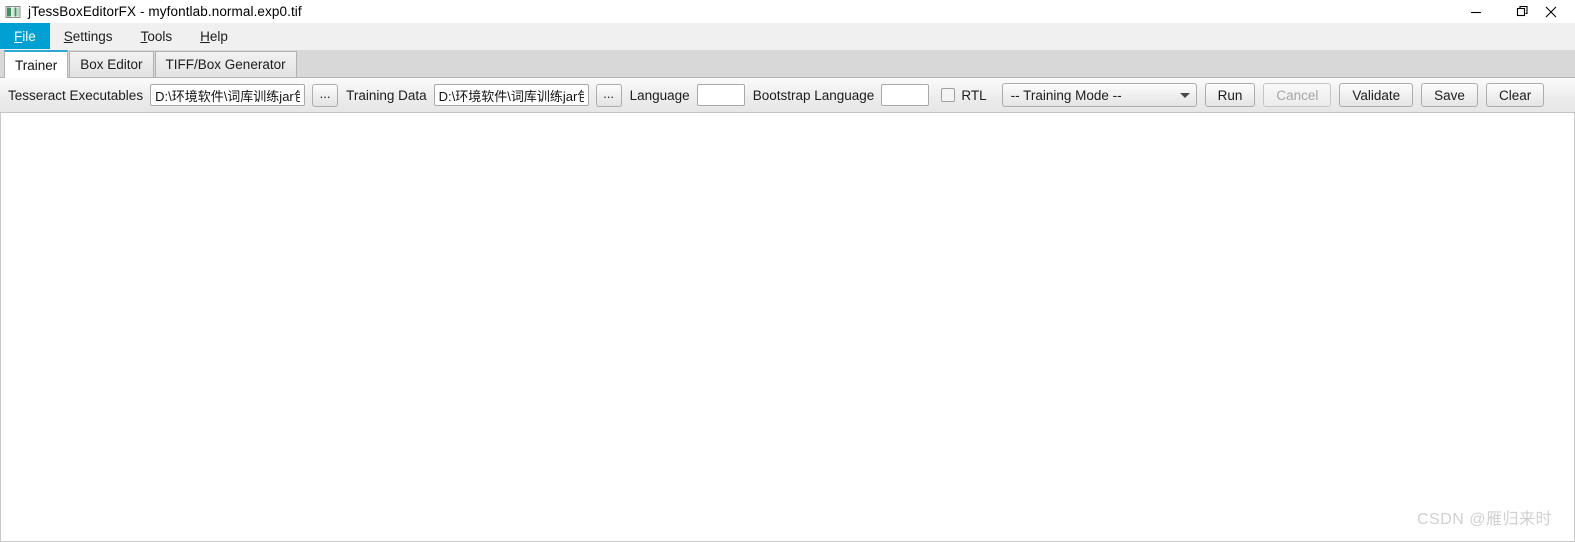  What do you see at coordinates (160, 36) in the screenshot?
I see `menu-item-tools-label-rest: ools` at bounding box center [160, 36].